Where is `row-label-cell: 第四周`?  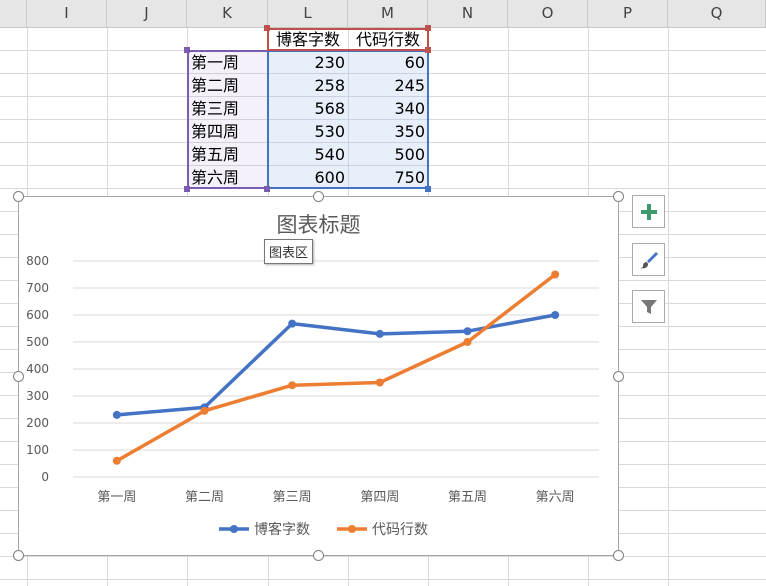 row-label-cell: 第四周 is located at coordinates (228, 131).